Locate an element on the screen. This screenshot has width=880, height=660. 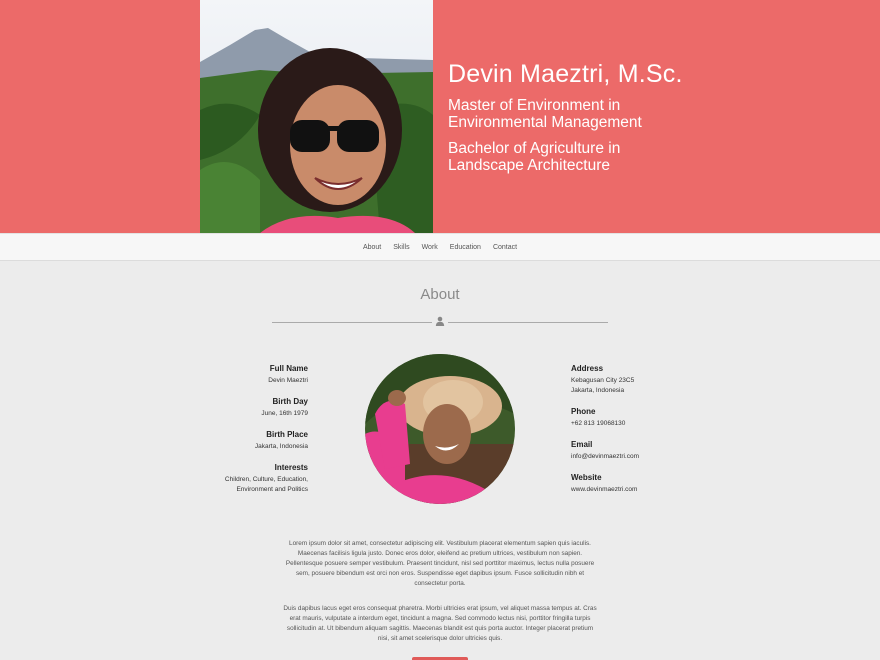
field-website: Website www.devinmaeztri.com is located at coordinates (621, 483).